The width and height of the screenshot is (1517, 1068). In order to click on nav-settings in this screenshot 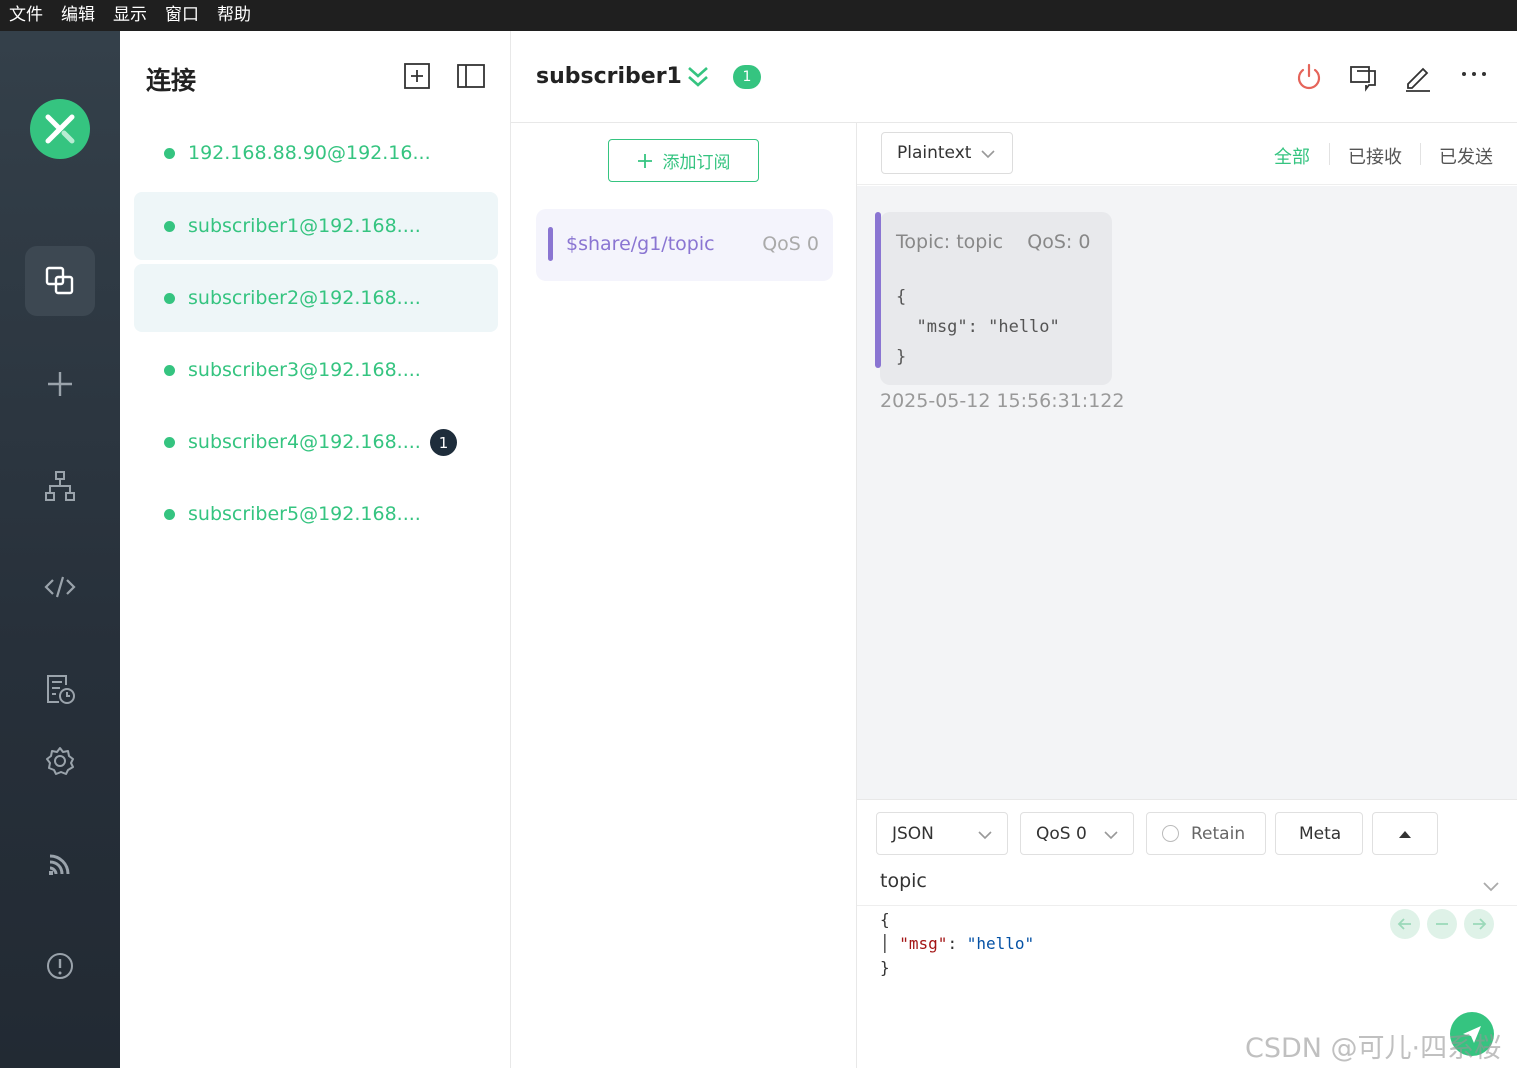, I will do `click(60, 761)`.